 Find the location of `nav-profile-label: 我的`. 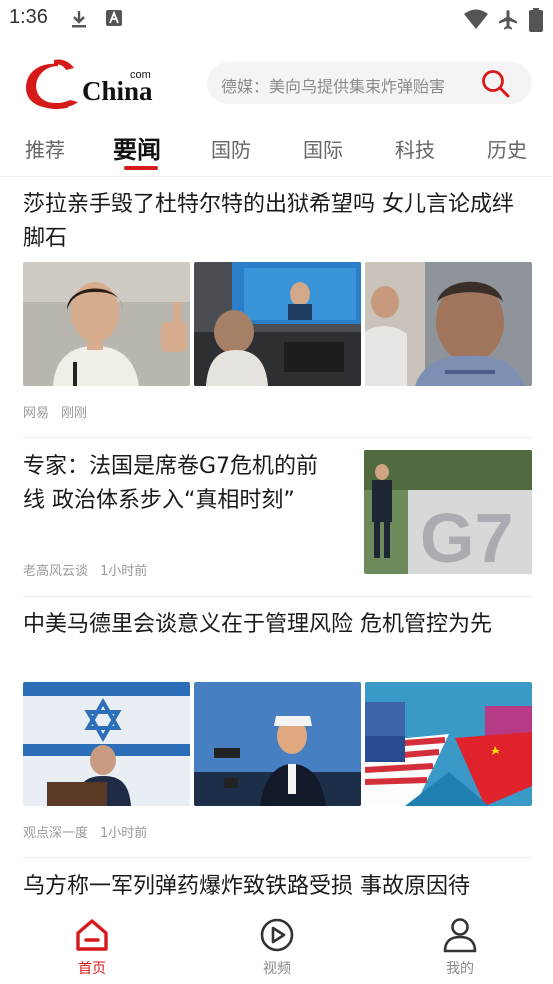

nav-profile-label: 我的 is located at coordinates (460, 968).